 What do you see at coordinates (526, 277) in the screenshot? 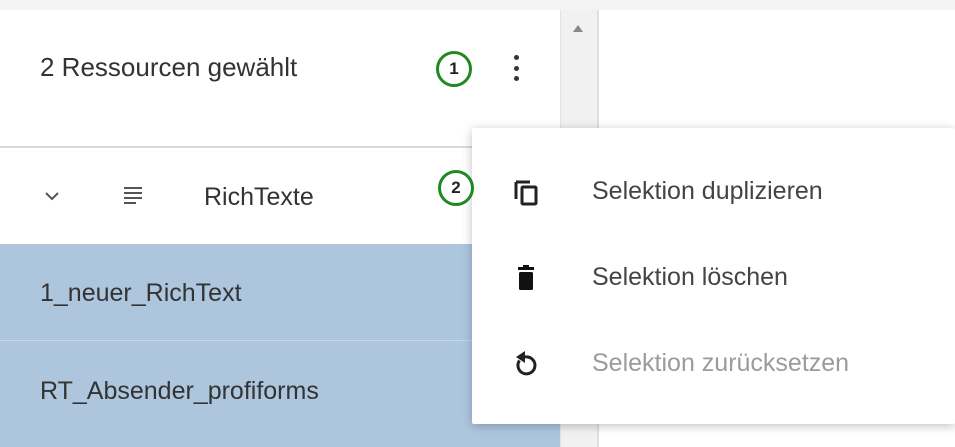
I see `trash-icon` at bounding box center [526, 277].